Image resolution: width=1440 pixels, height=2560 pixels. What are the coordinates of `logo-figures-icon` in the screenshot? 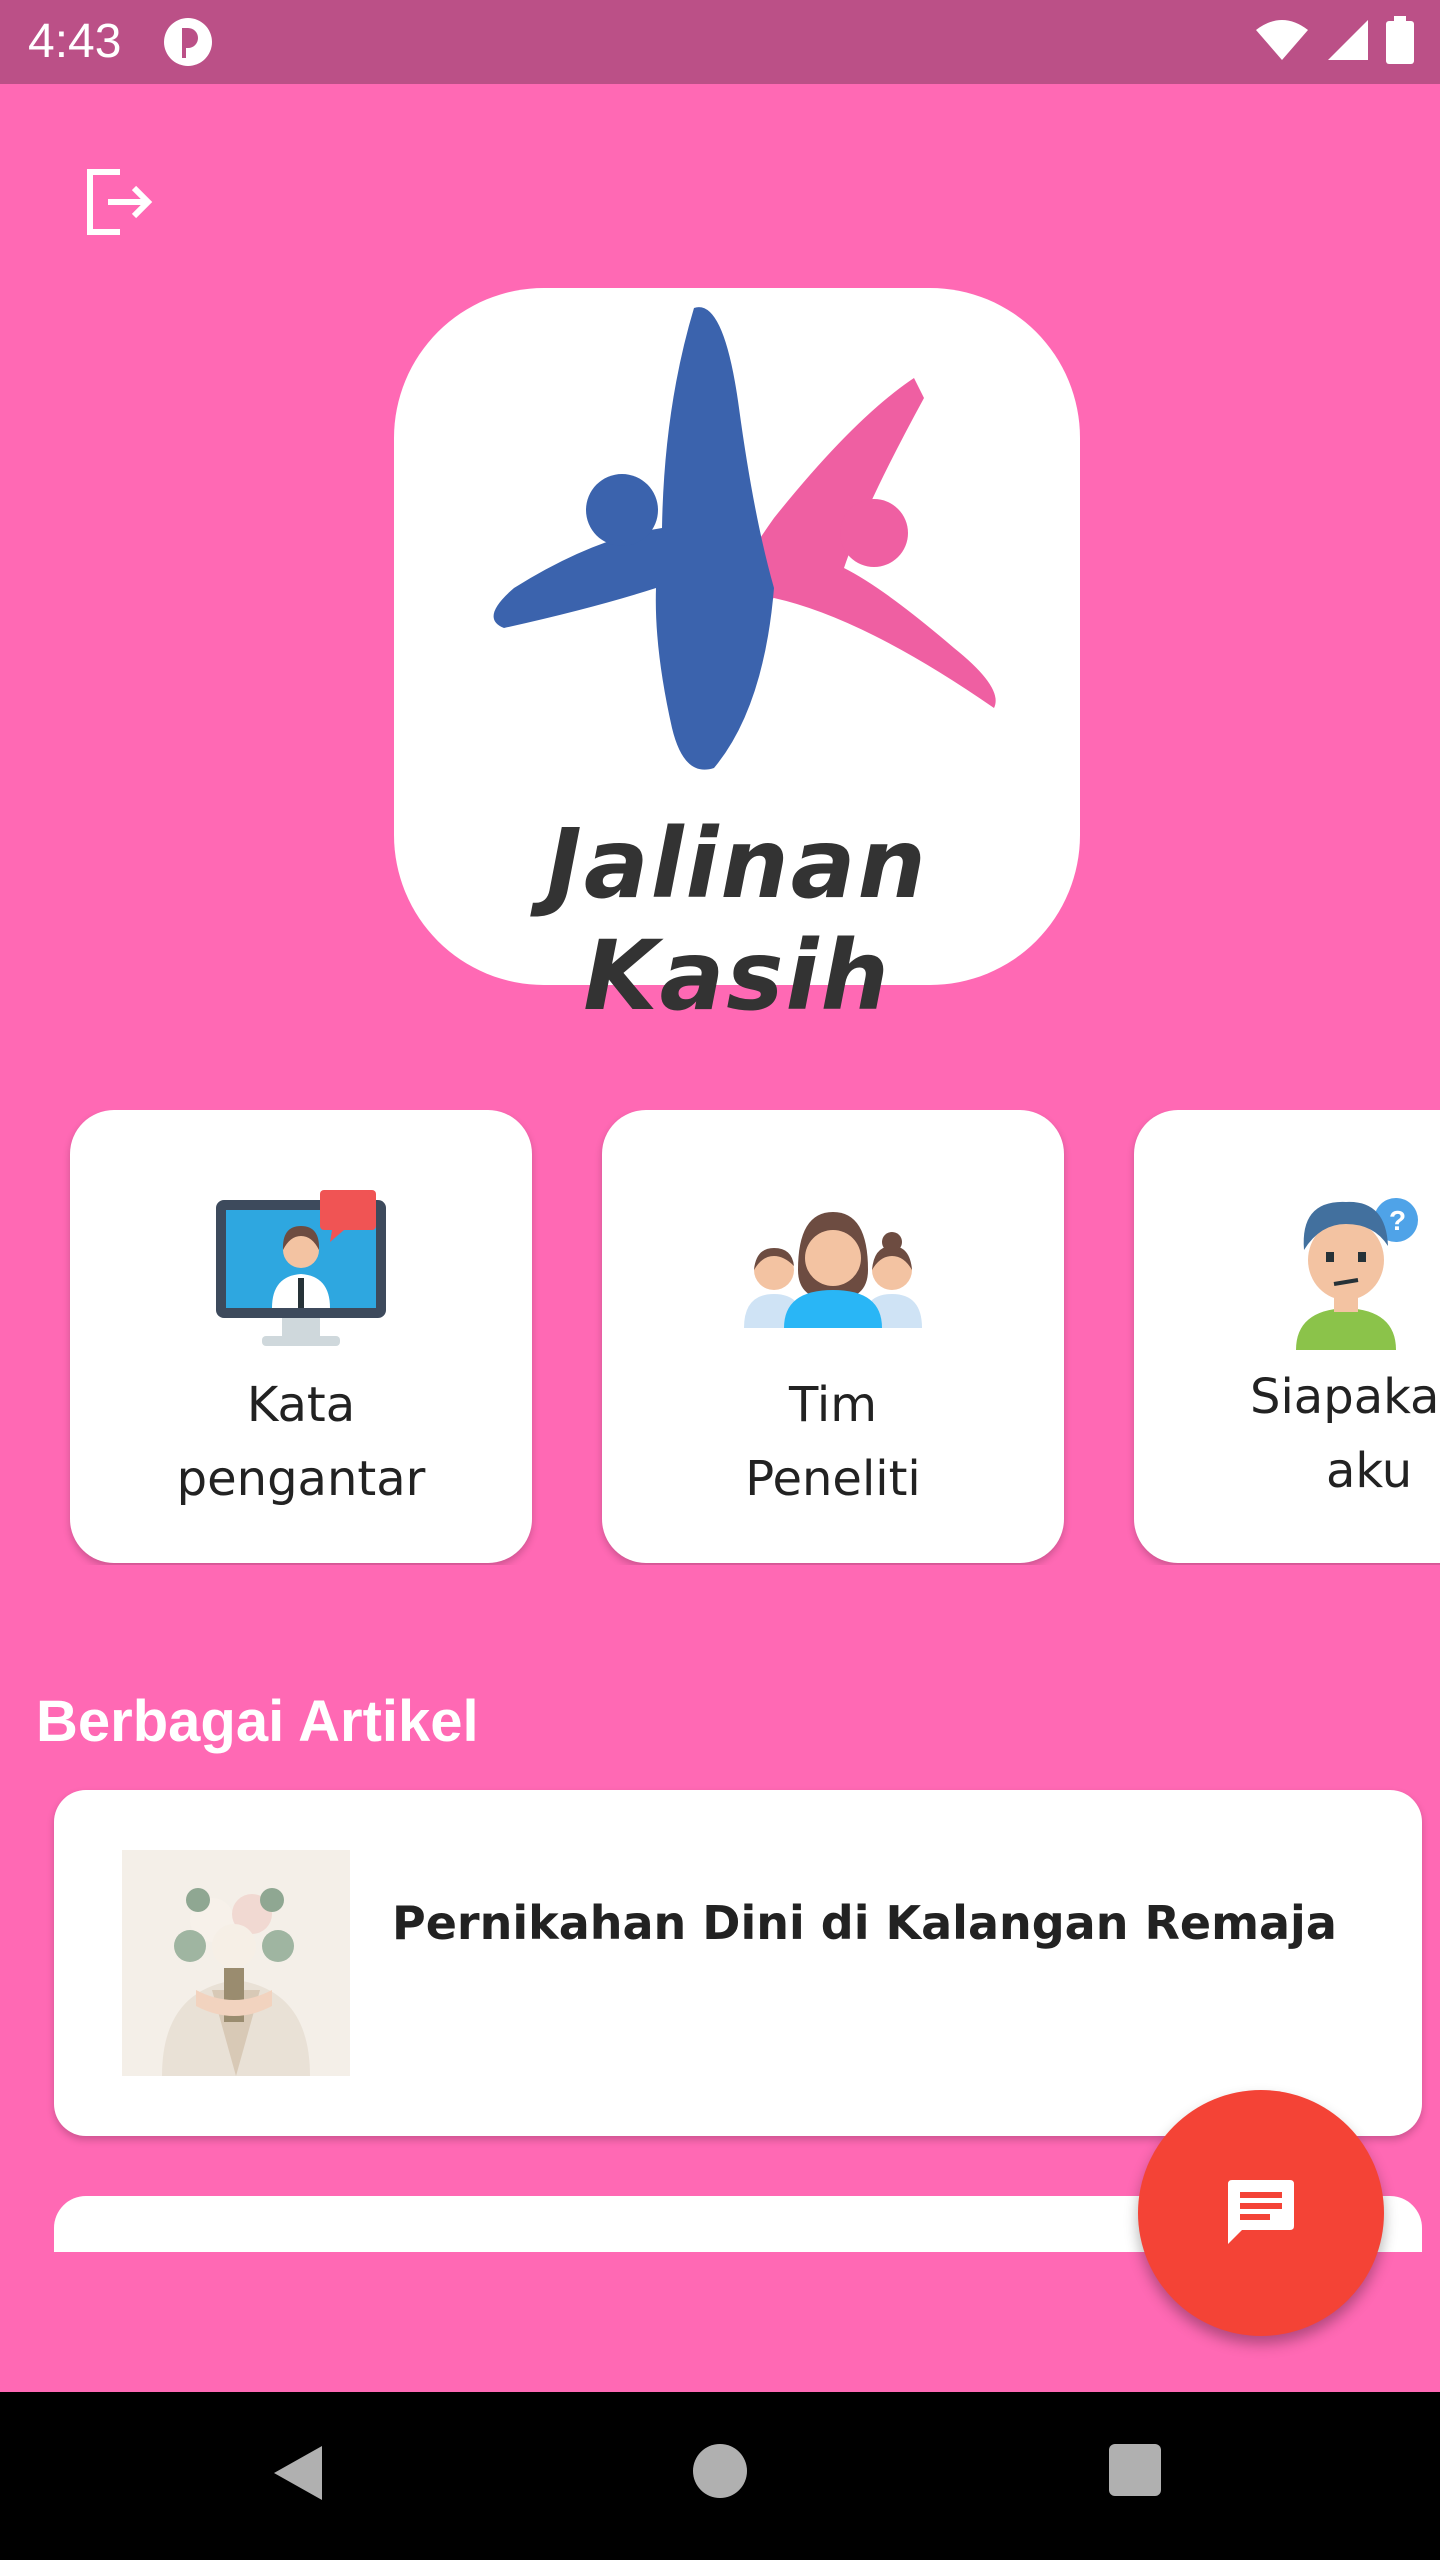 It's located at (744, 538).